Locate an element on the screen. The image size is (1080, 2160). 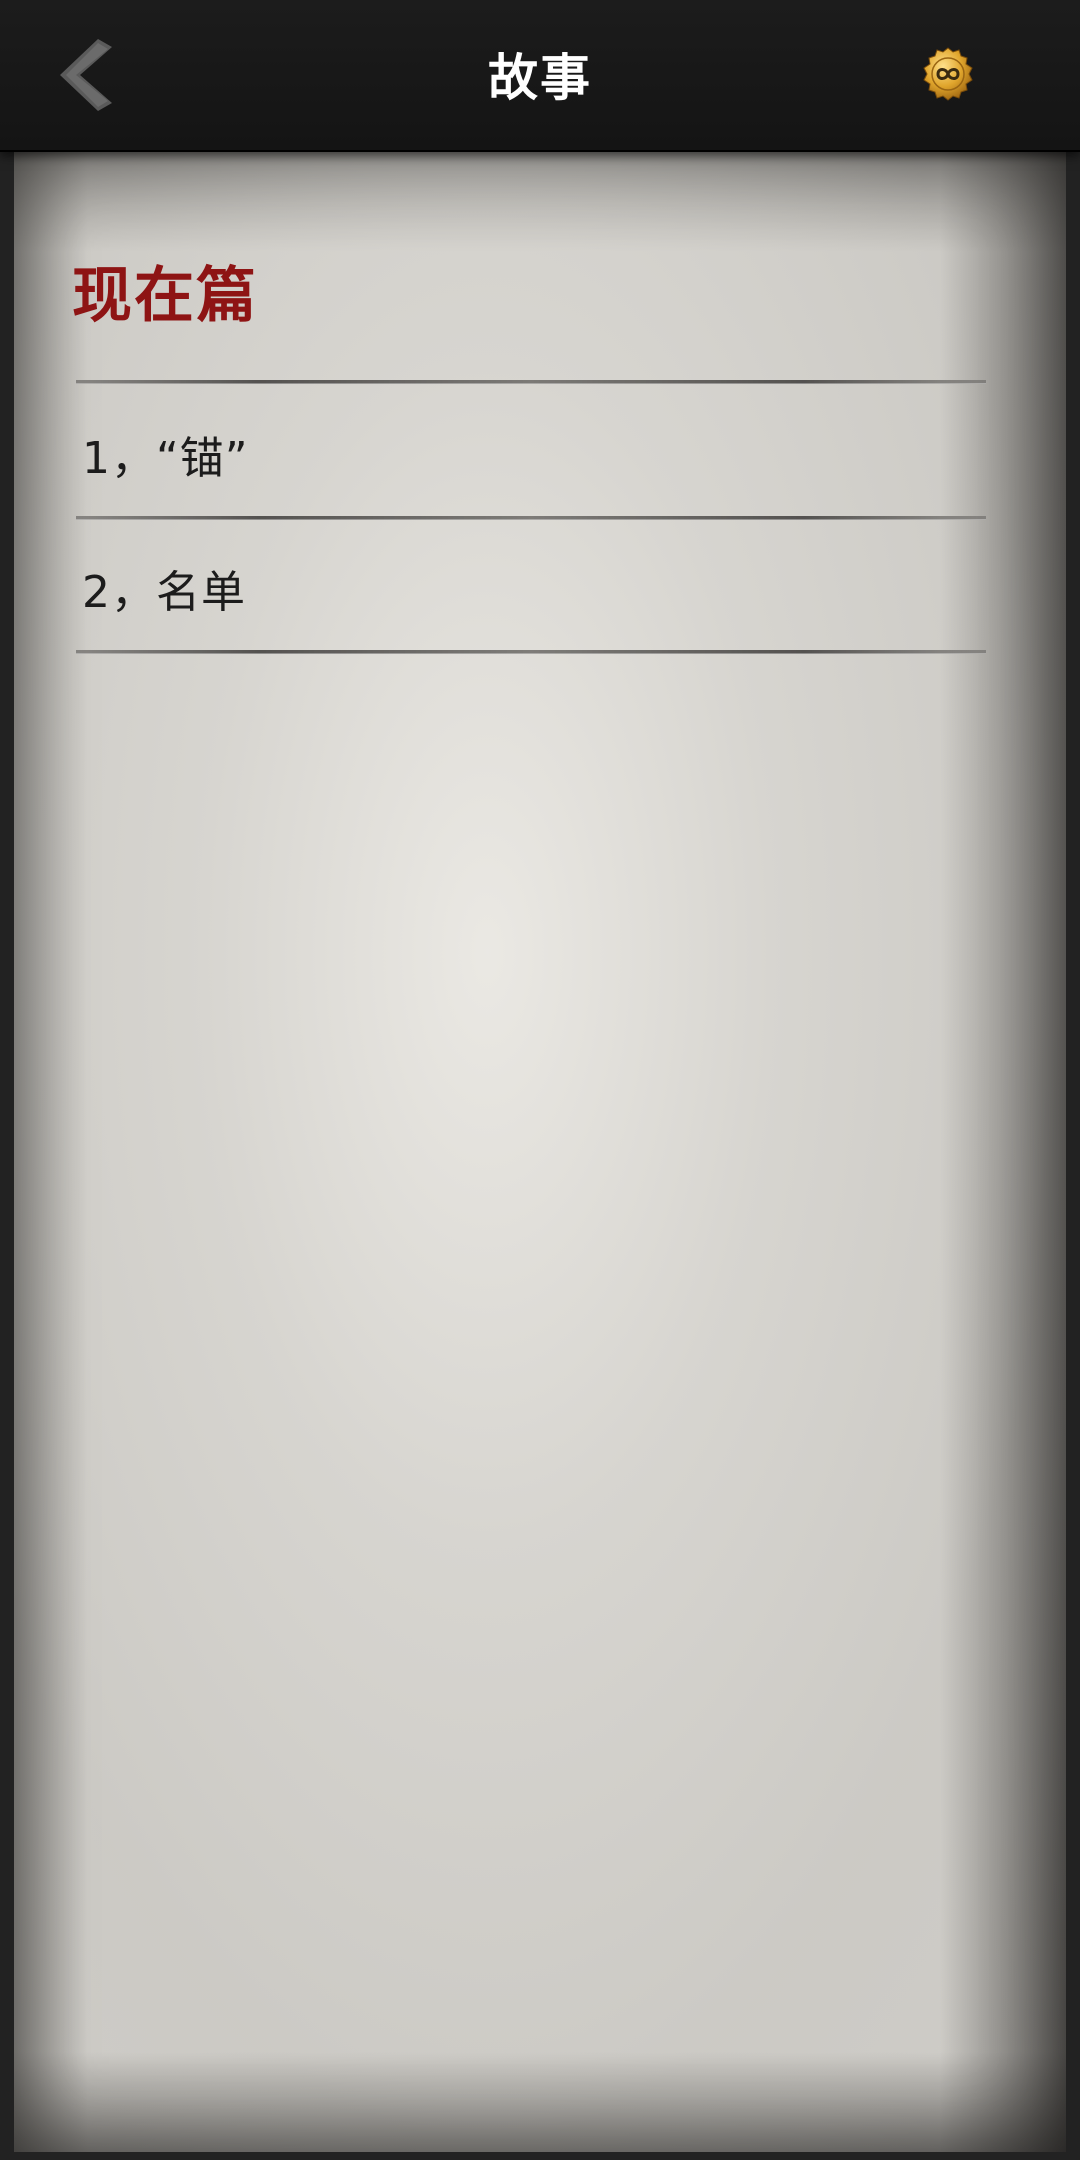
infinity-coin-icon is located at coordinates (948, 74).